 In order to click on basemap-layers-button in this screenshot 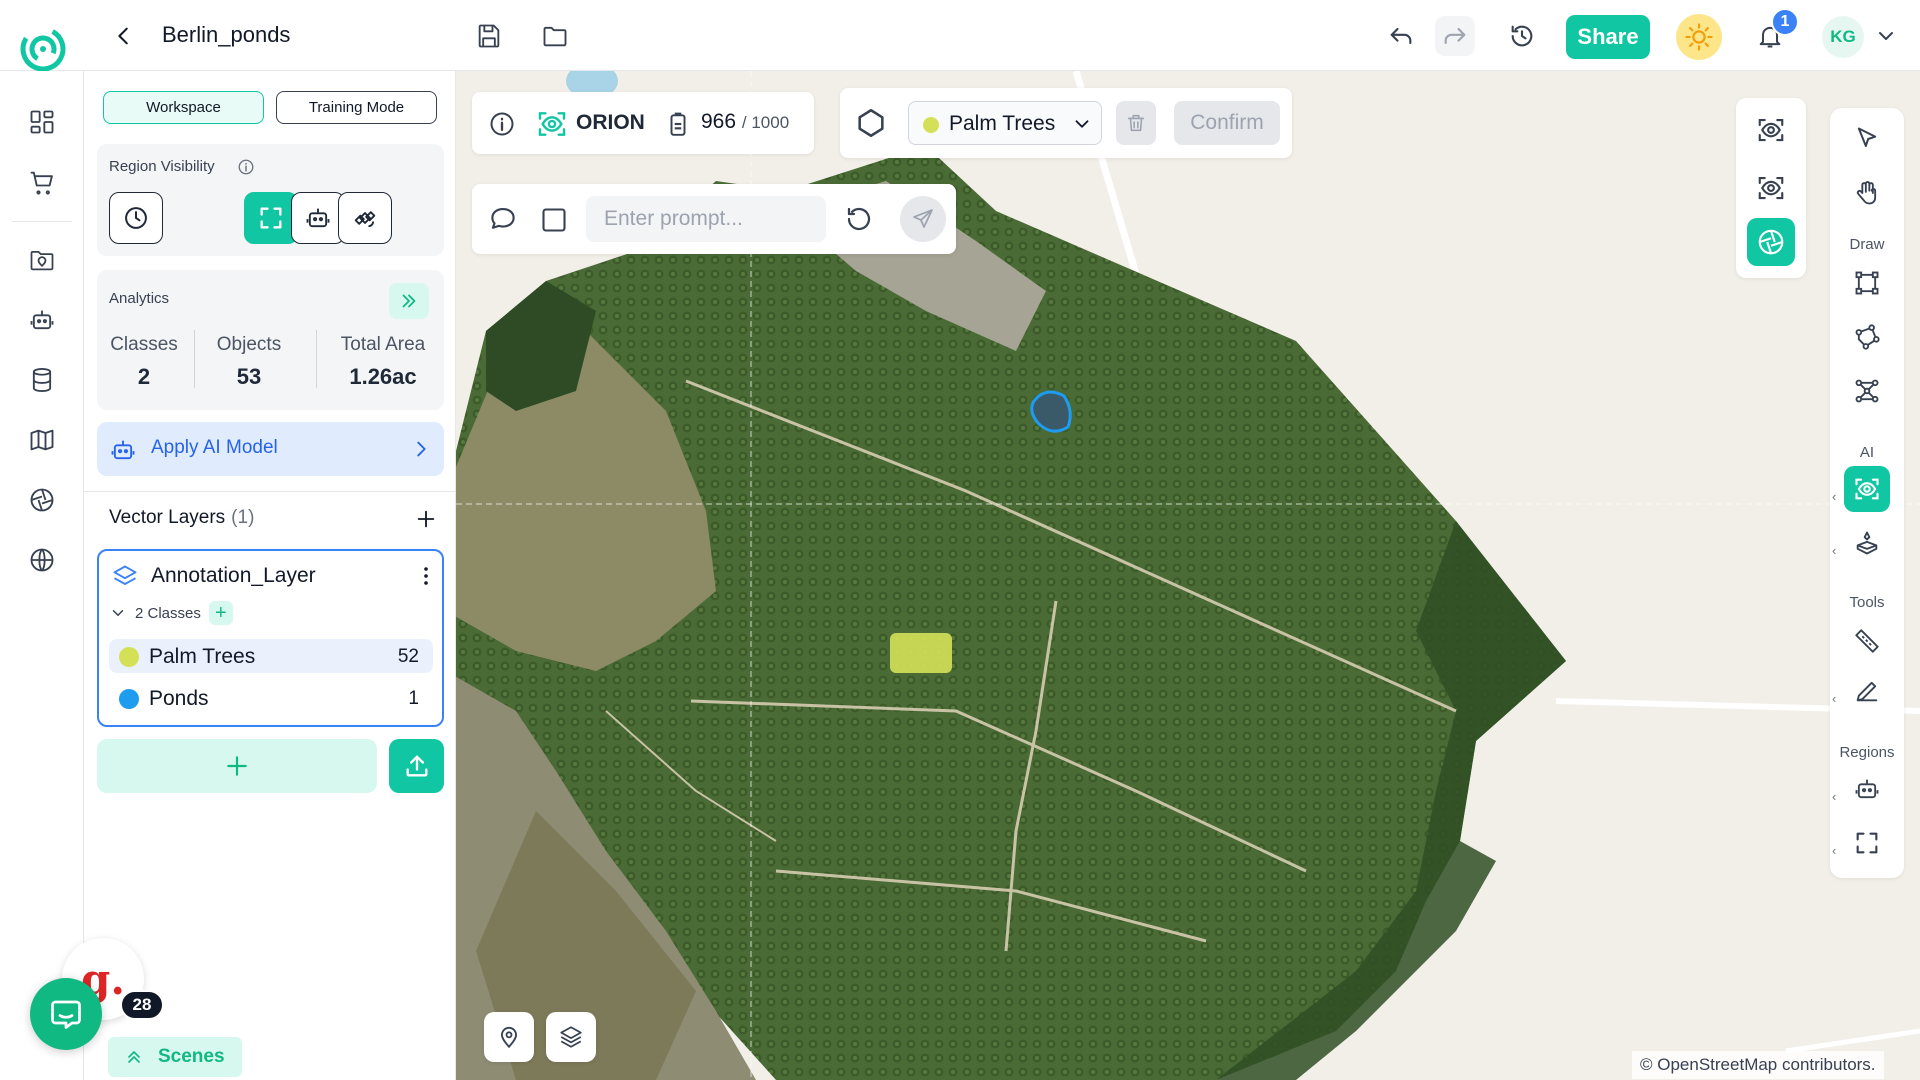, I will do `click(571, 1037)`.